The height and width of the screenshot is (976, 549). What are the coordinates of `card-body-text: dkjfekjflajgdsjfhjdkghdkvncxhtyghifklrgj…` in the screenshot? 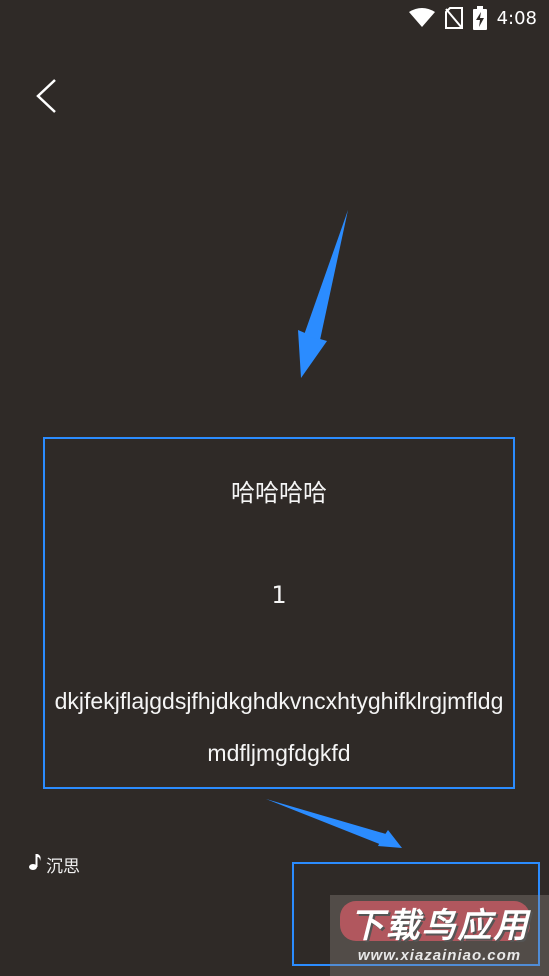 It's located at (279, 727).